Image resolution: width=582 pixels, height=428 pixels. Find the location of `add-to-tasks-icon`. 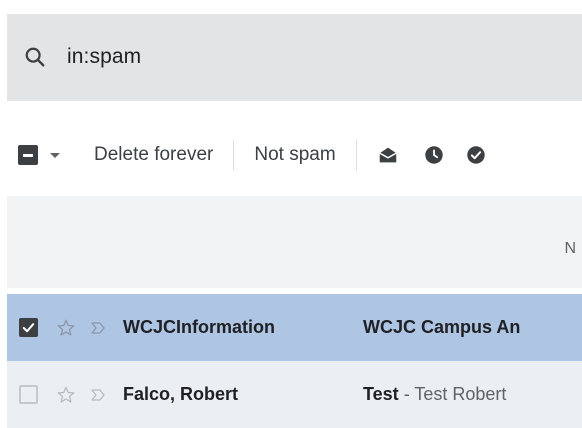

add-to-tasks-icon is located at coordinates (476, 155).